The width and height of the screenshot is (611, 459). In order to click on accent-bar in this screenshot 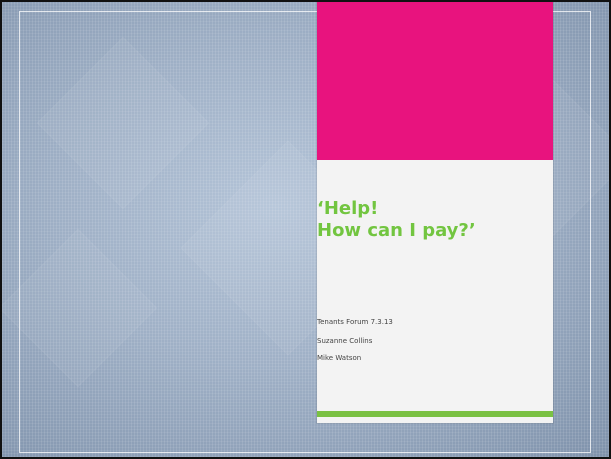, I will do `click(435, 414)`.